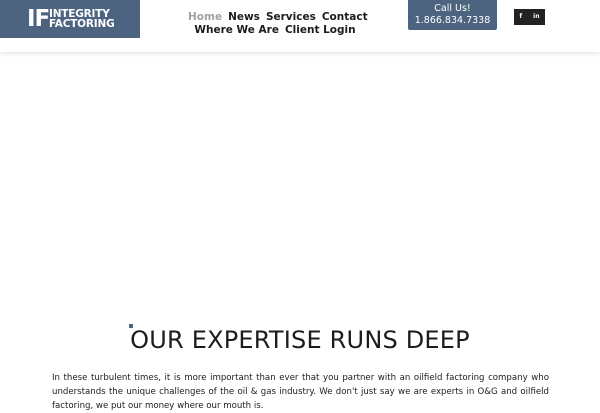 The width and height of the screenshot is (600, 413). I want to click on nav-item-contact: Contact, so click(345, 17).